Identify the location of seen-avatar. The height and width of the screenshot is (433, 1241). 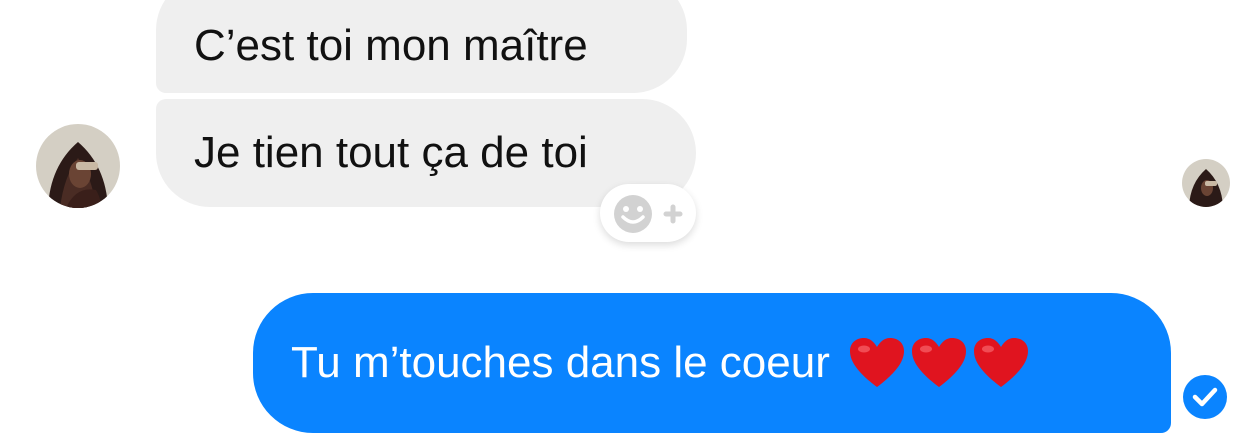
(1206, 183).